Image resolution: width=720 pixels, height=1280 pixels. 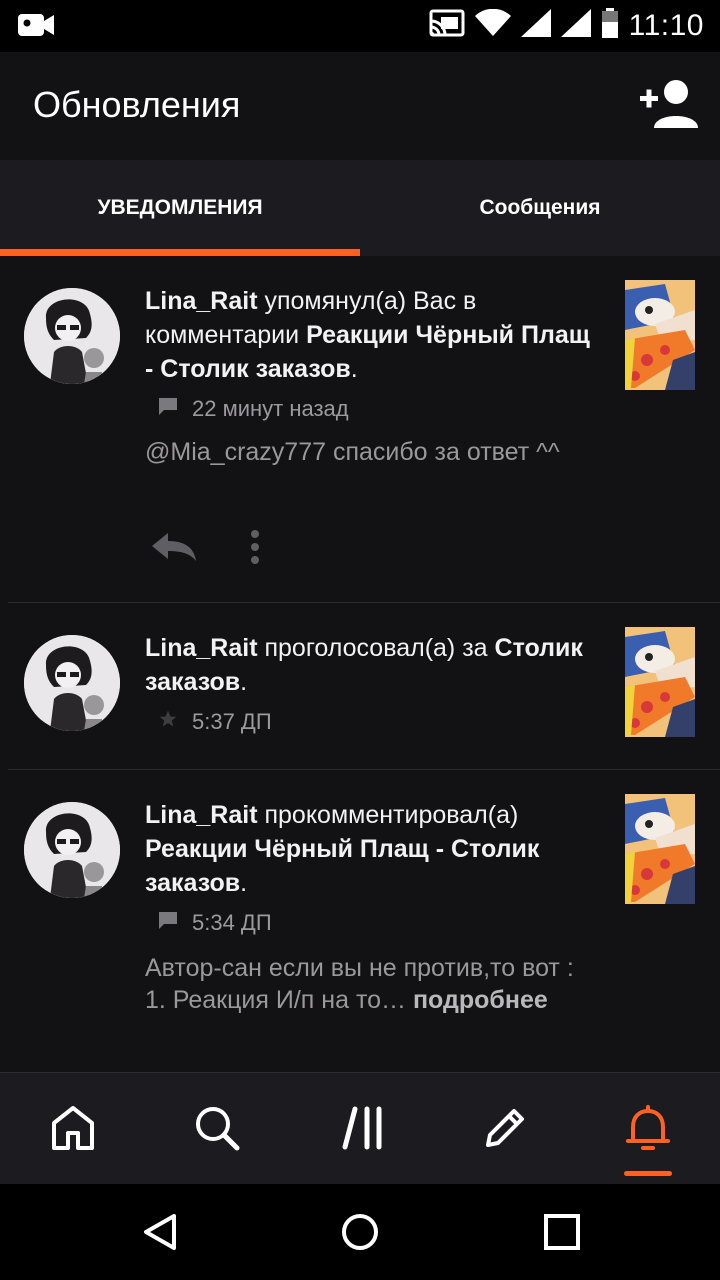 I want to click on meta-row: 22 минут назад, so click(x=253, y=409).